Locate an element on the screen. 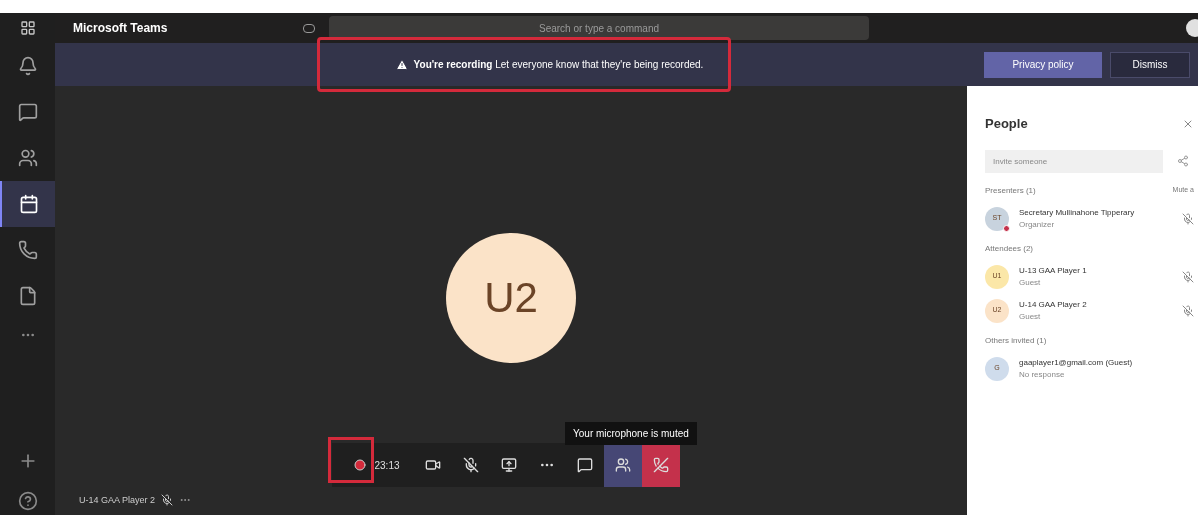 This screenshot has height=515, width=1198. bell-icon is located at coordinates (27, 66).